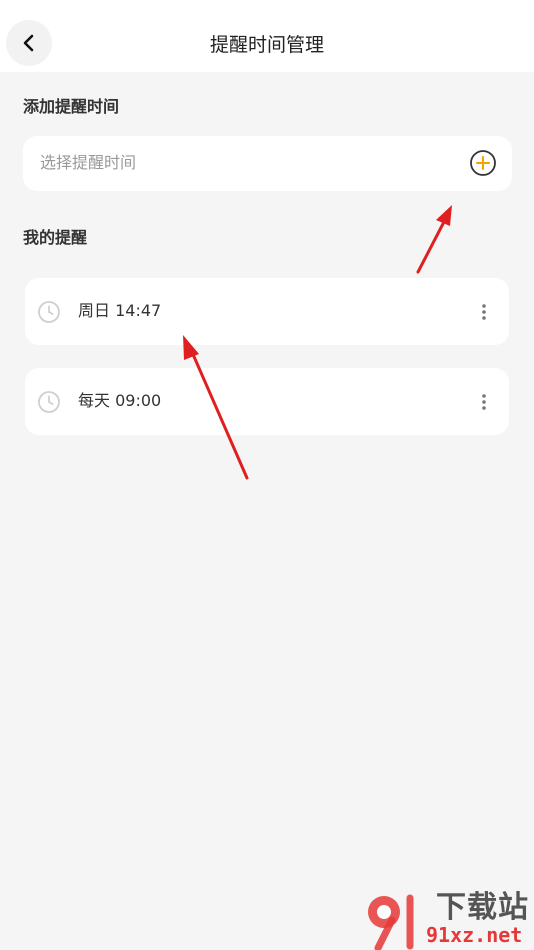 The width and height of the screenshot is (534, 950). I want to click on time-picker-placeholder: 选择提醒时间, so click(88, 162).